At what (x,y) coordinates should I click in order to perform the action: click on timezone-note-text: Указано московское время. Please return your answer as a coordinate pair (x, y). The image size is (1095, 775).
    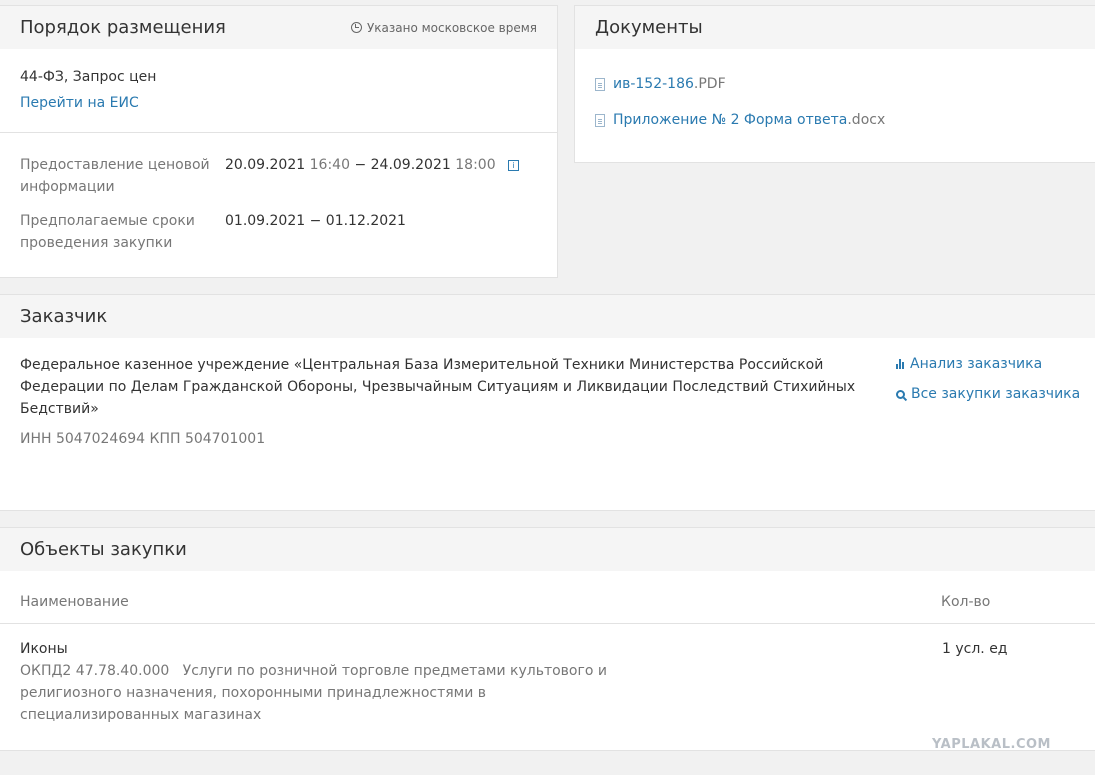
    Looking at the image, I should click on (451, 27).